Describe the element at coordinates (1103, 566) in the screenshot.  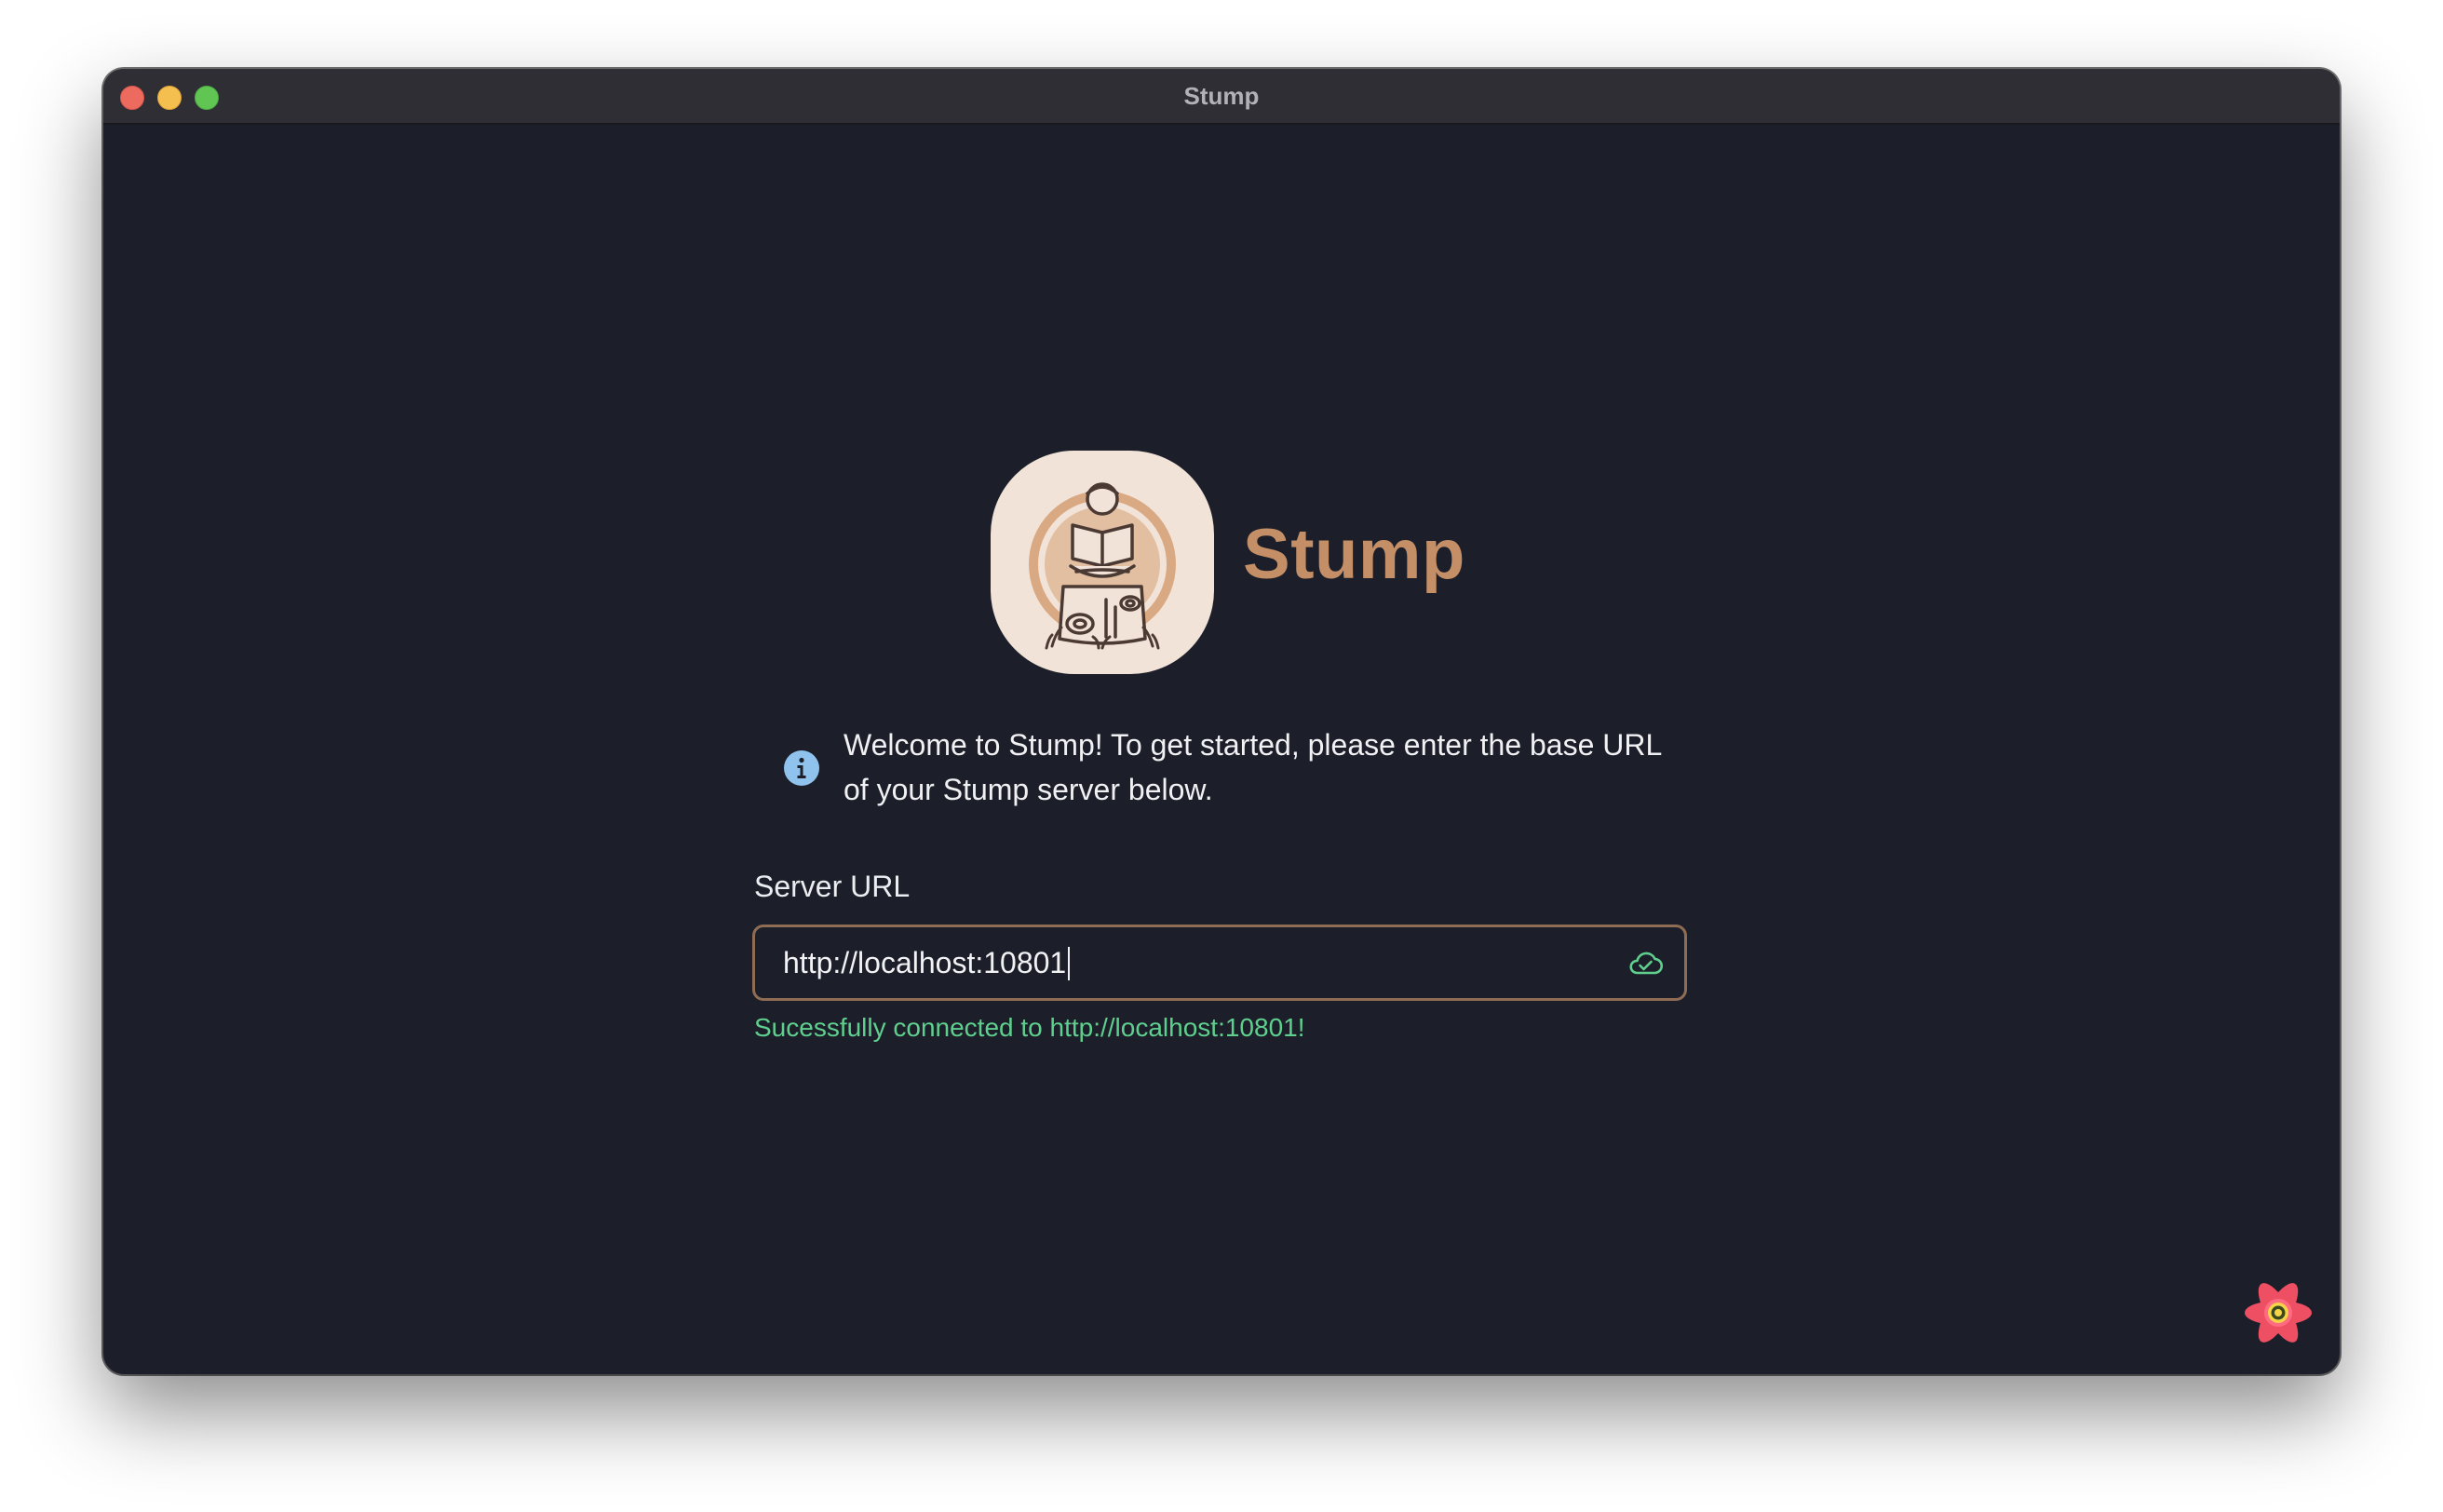
I see `stump-reader-logo-icon` at that location.